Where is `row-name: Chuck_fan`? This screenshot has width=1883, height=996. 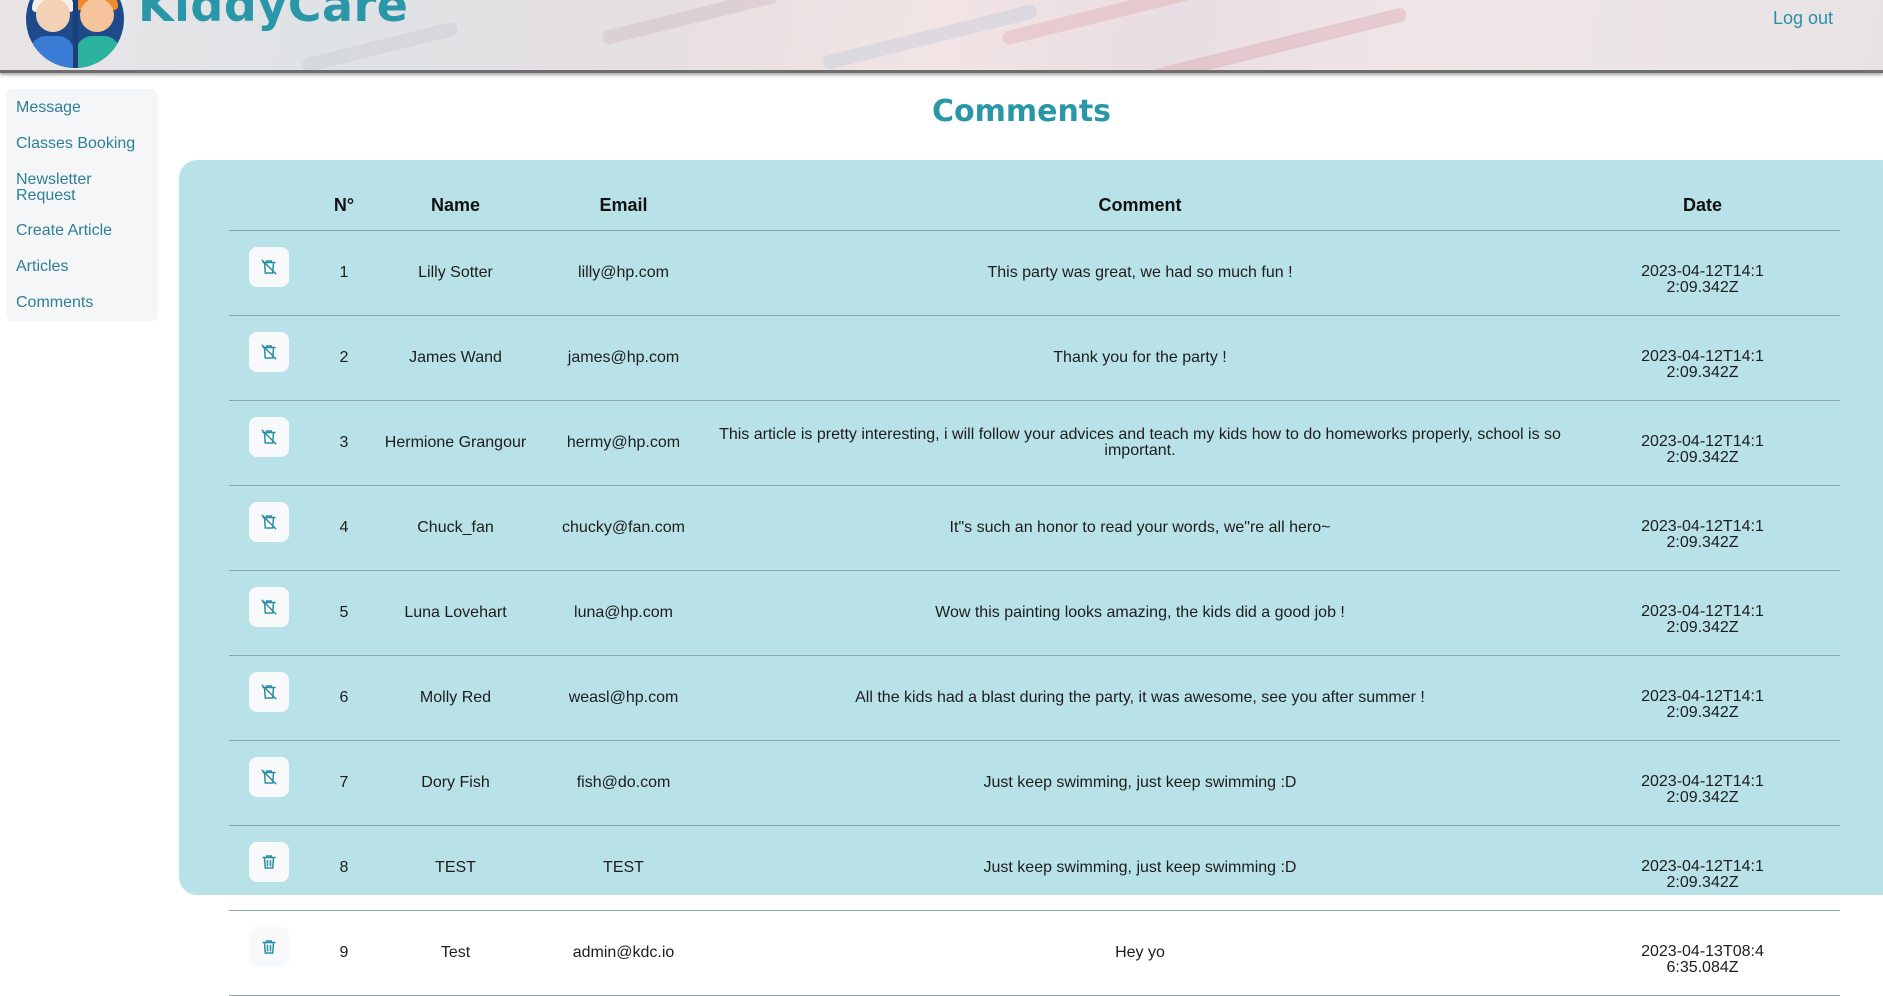
row-name: Chuck_fan is located at coordinates (455, 528).